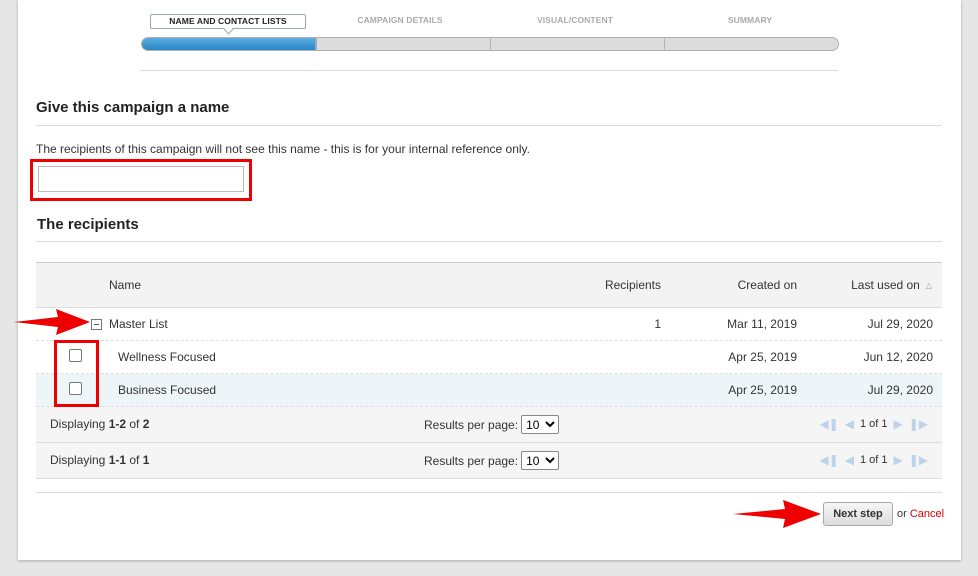 The height and width of the screenshot is (576, 978). I want to click on column-header-recipients: Recipients, so click(633, 285).